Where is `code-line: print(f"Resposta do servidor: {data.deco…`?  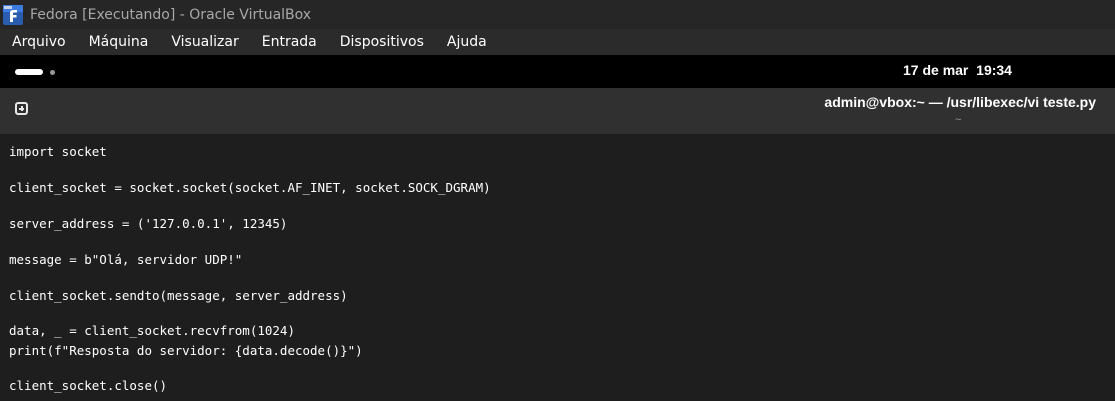
code-line: print(f"Resposta do servidor: {data.deco… is located at coordinates (186, 350).